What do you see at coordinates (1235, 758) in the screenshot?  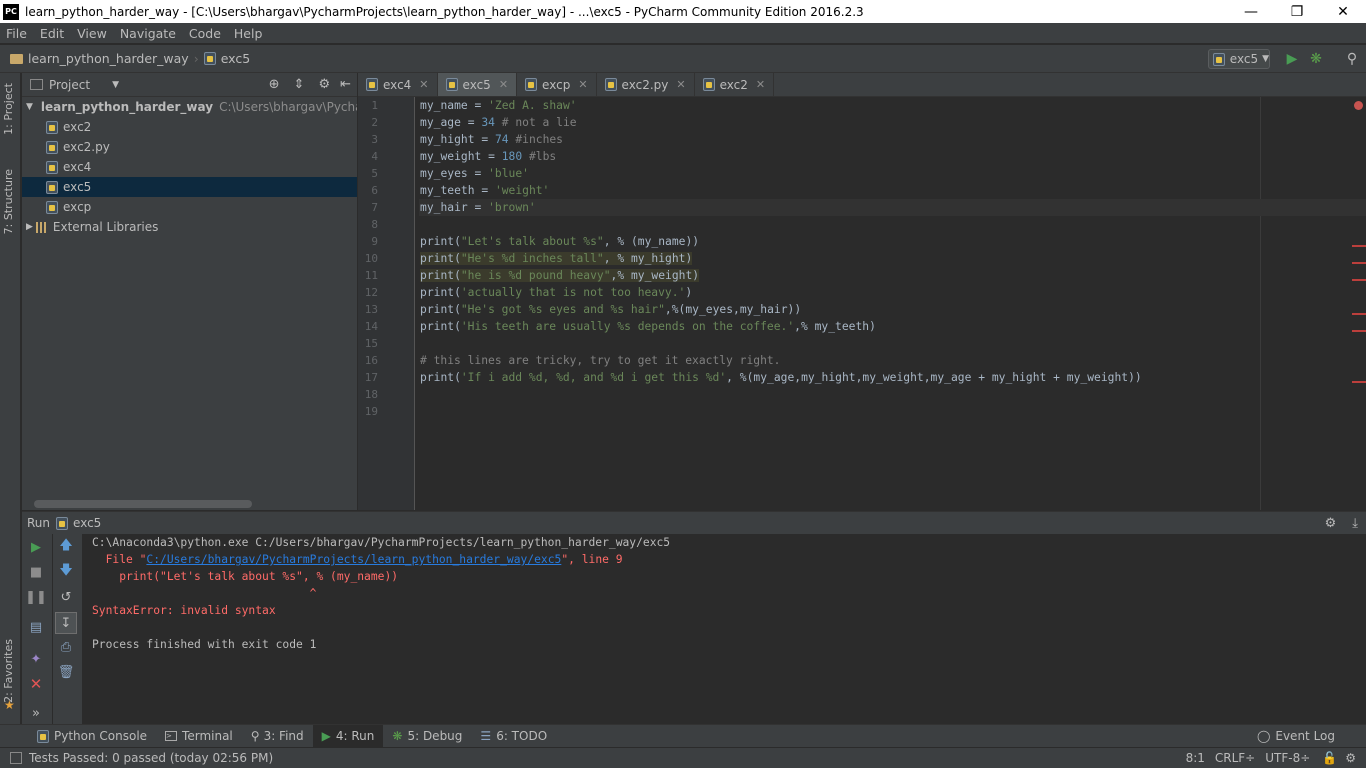 I see `line-separator: CRLF÷` at bounding box center [1235, 758].